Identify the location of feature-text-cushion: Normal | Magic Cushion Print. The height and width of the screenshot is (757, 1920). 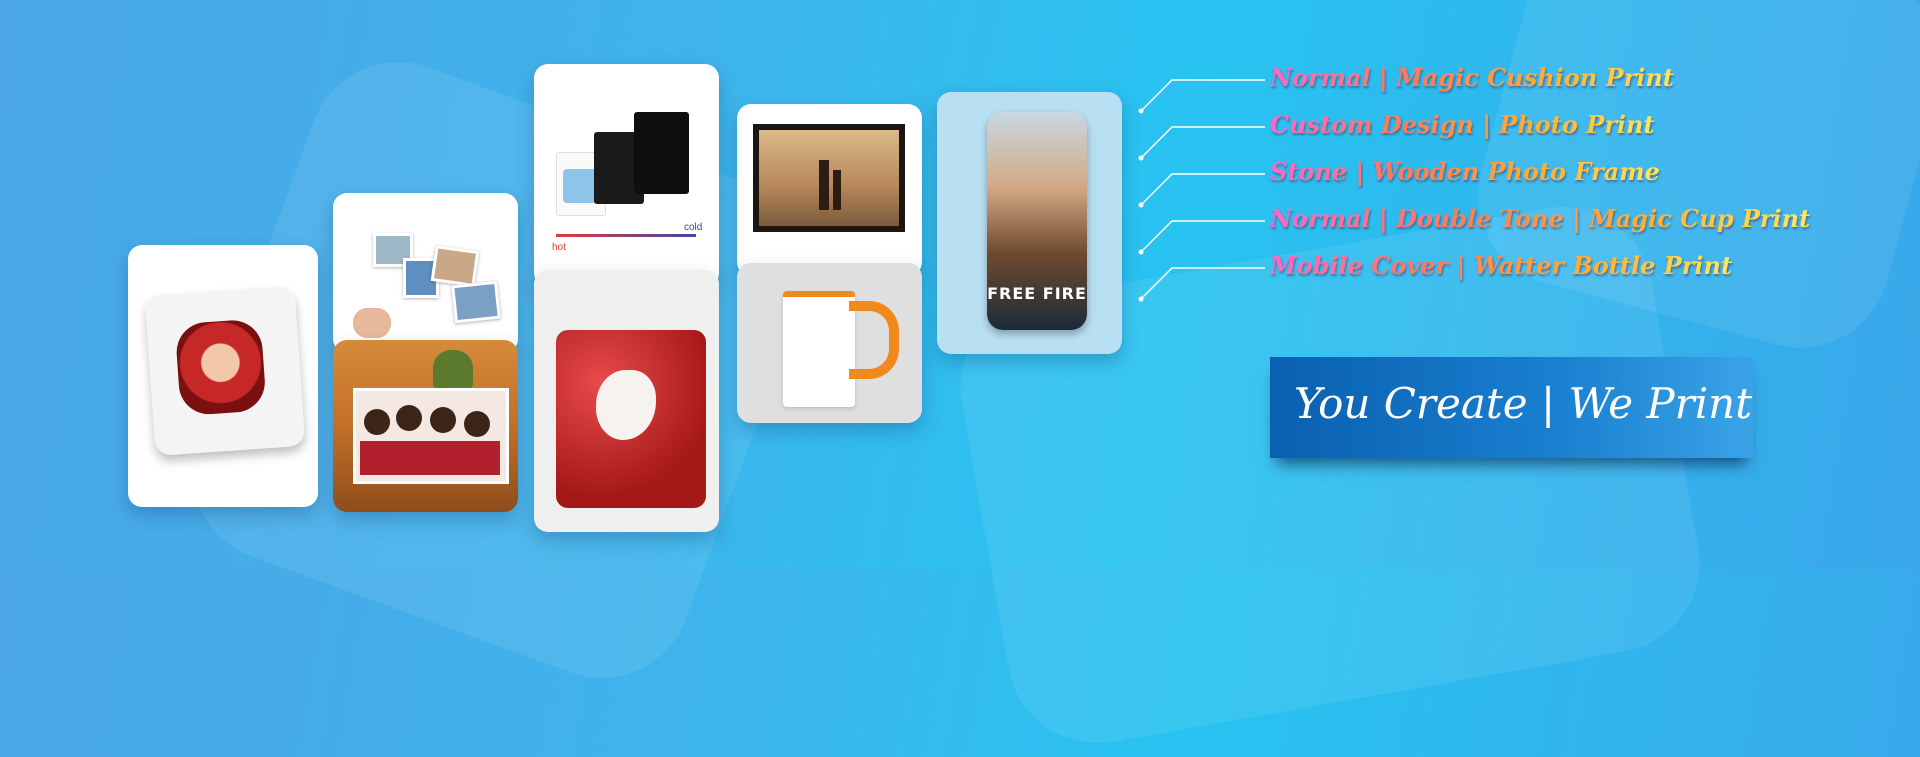
(1472, 77).